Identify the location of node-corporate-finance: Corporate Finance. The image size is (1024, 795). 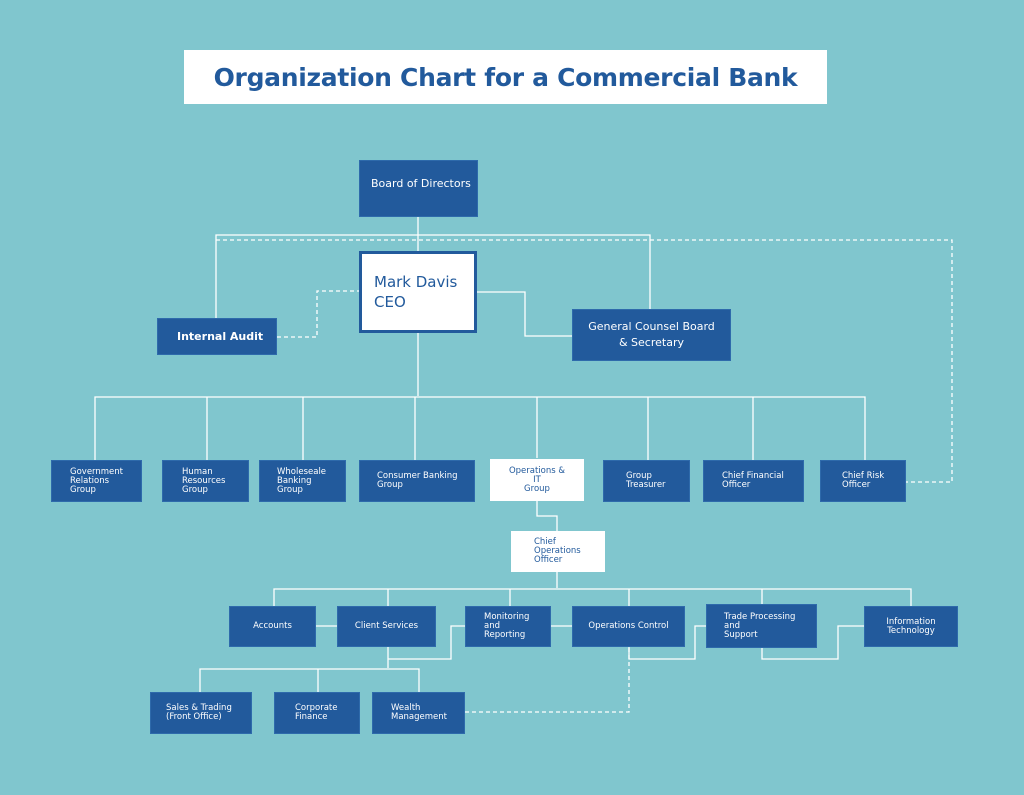
(317, 713).